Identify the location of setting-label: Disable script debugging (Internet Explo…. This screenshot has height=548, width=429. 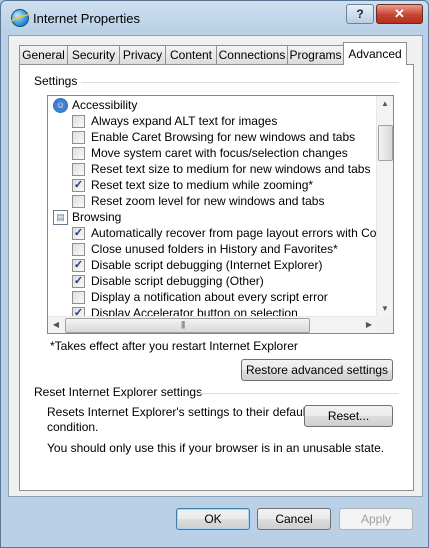
(207, 265).